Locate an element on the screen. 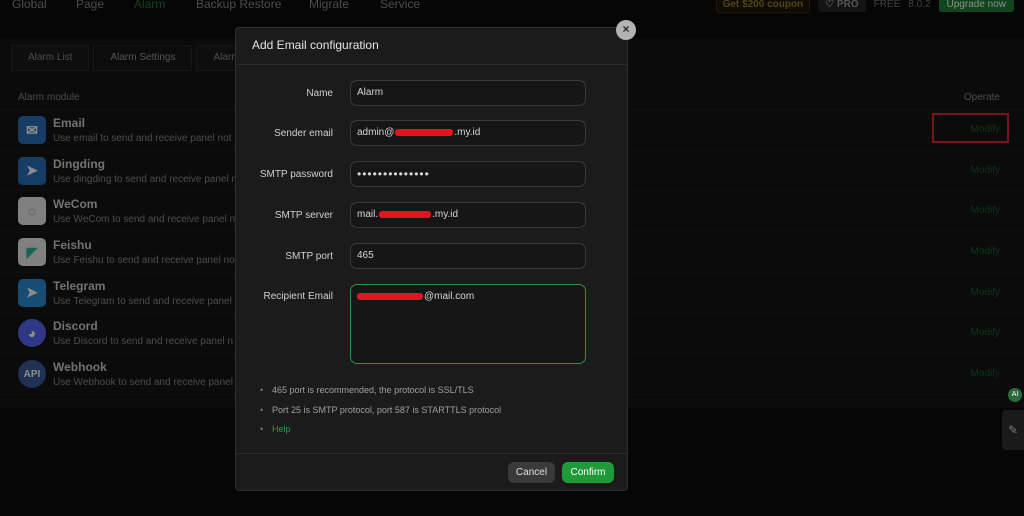  smtp-password-label: SMTP password is located at coordinates (296, 174).